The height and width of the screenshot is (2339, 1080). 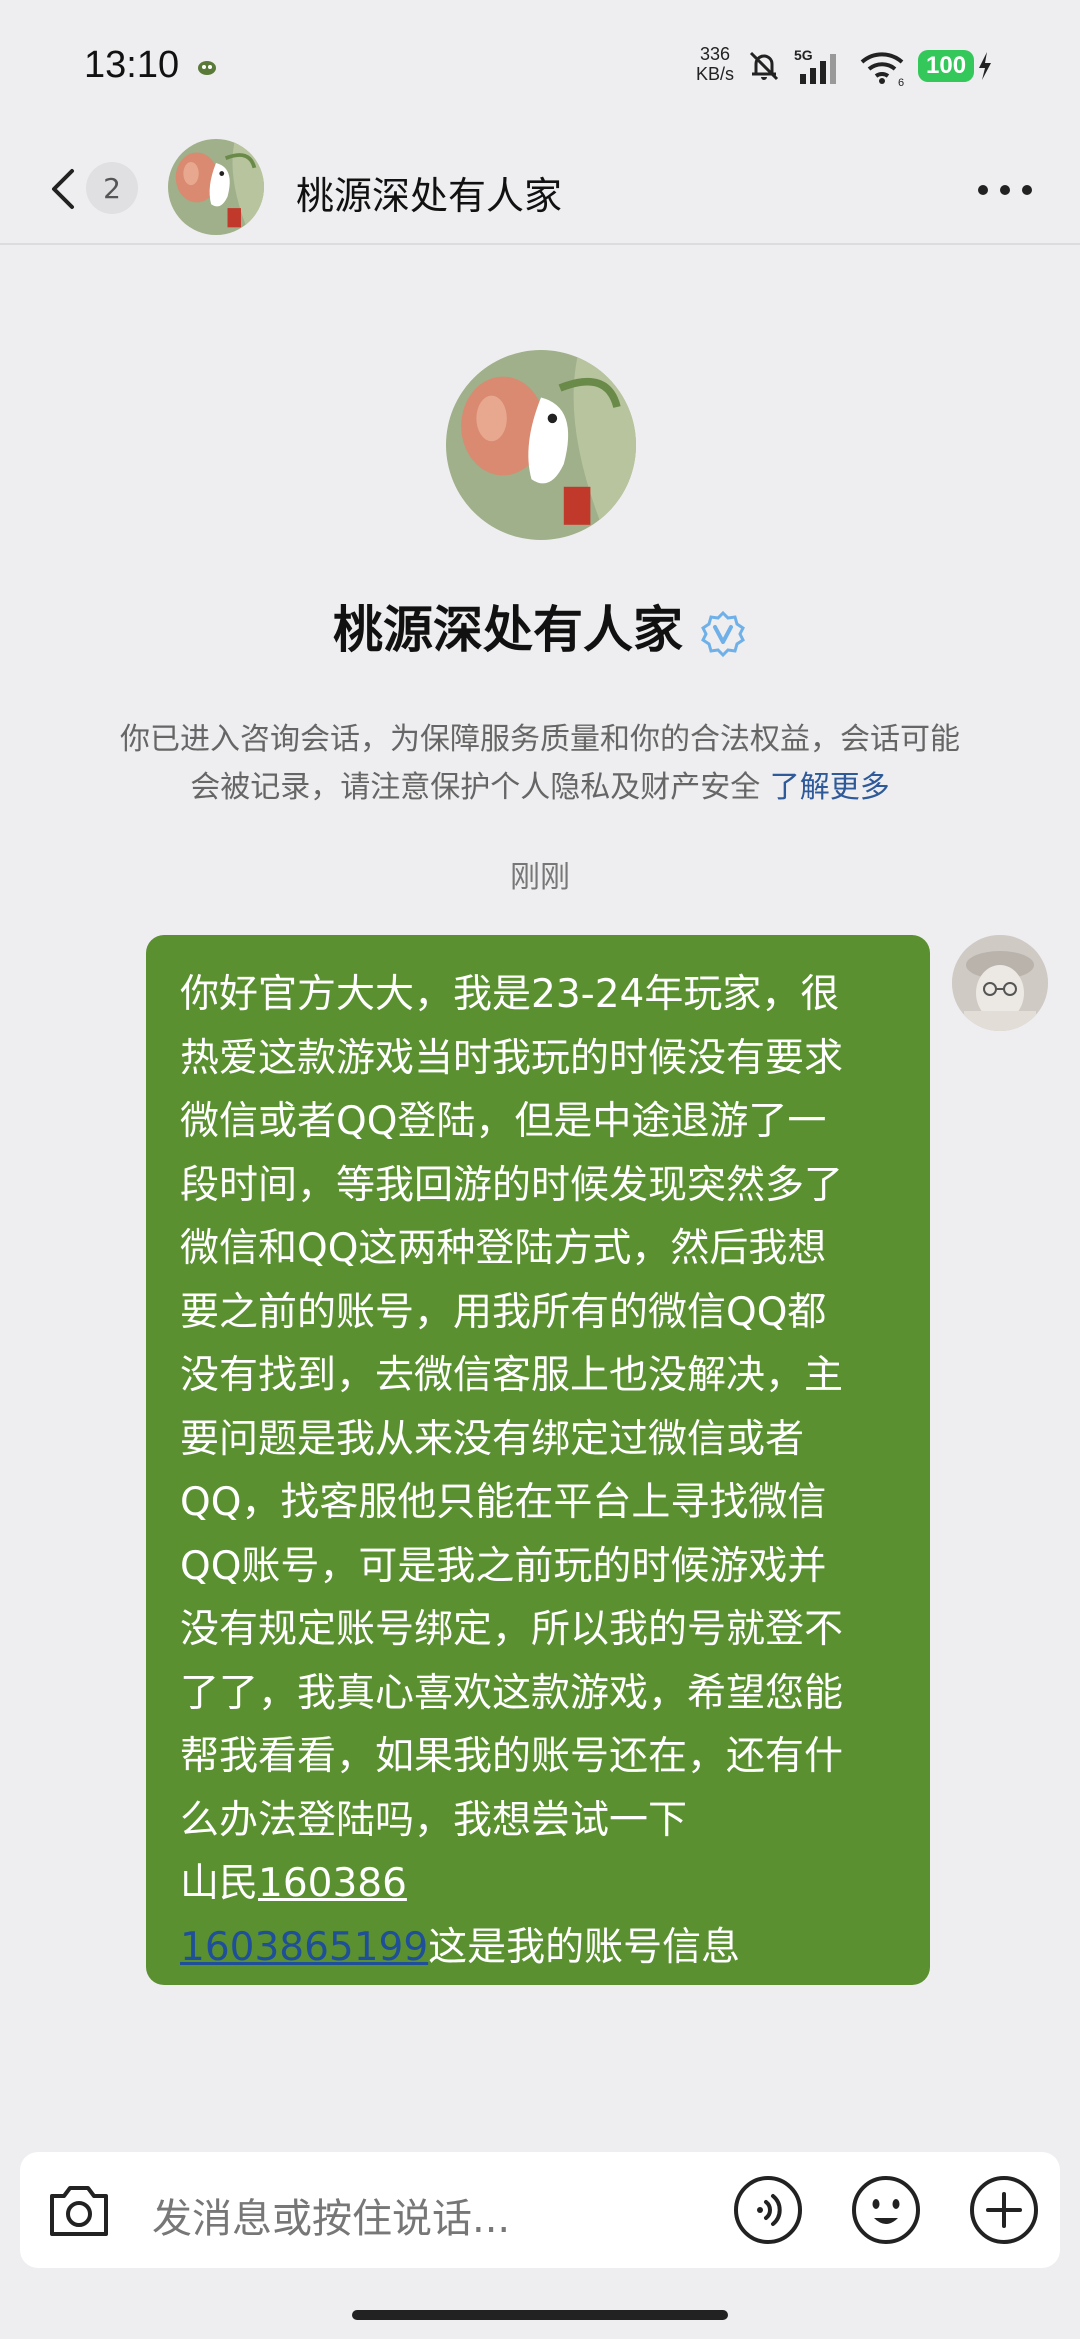 I want to click on message-line: 微信或者QQ登陆，但是中途退游了一, so click(x=503, y=1121).